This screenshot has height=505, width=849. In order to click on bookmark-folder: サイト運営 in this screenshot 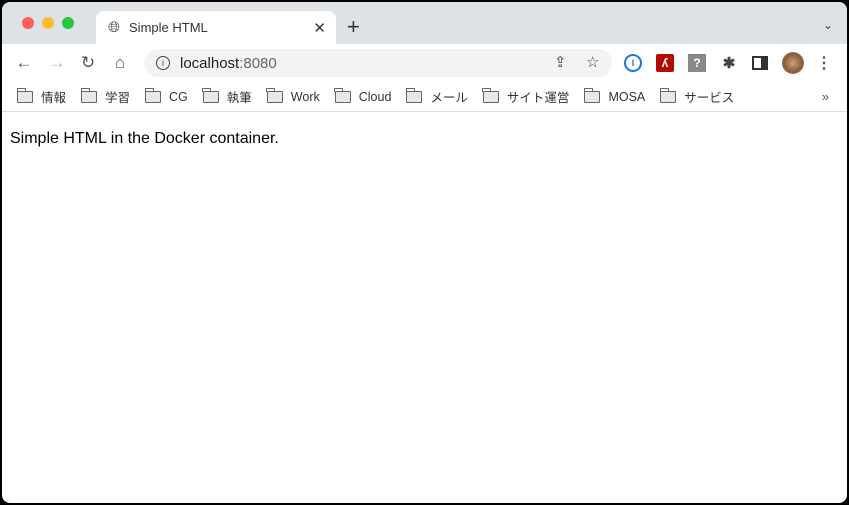, I will do `click(526, 96)`.